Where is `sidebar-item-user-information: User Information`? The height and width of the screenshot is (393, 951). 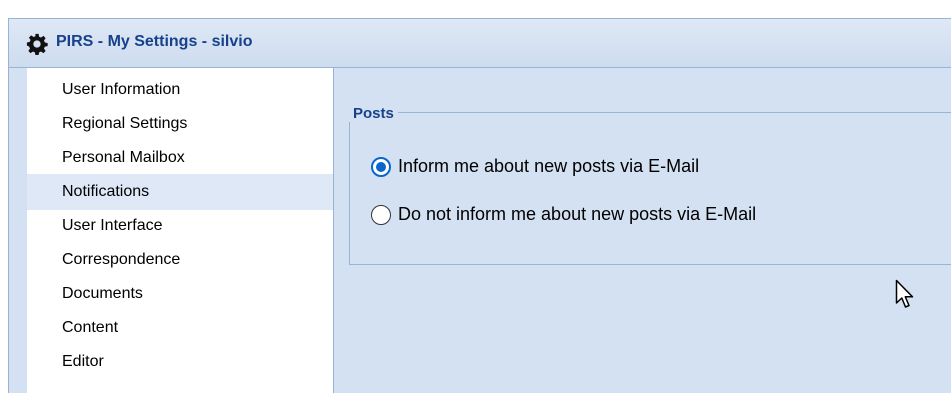 sidebar-item-user-information: User Information is located at coordinates (180, 90).